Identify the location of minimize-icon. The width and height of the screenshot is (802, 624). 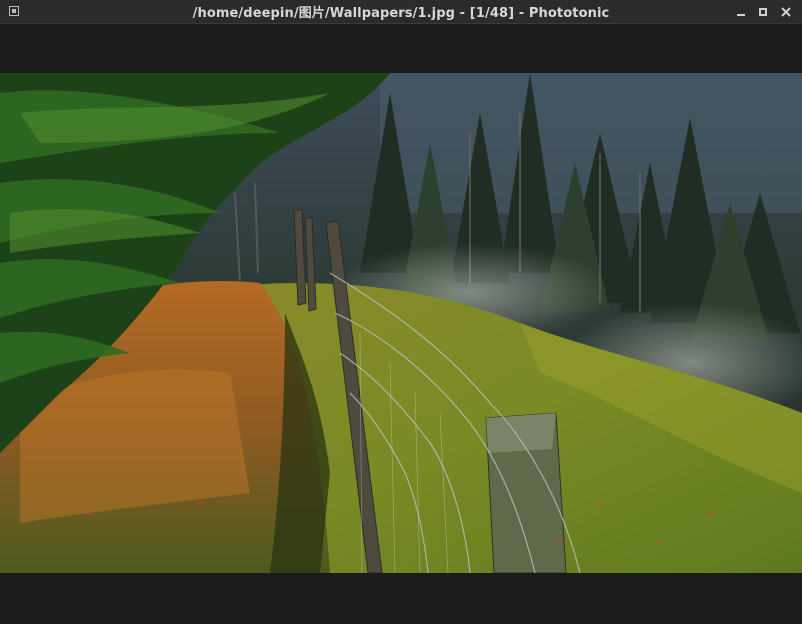
(741, 14).